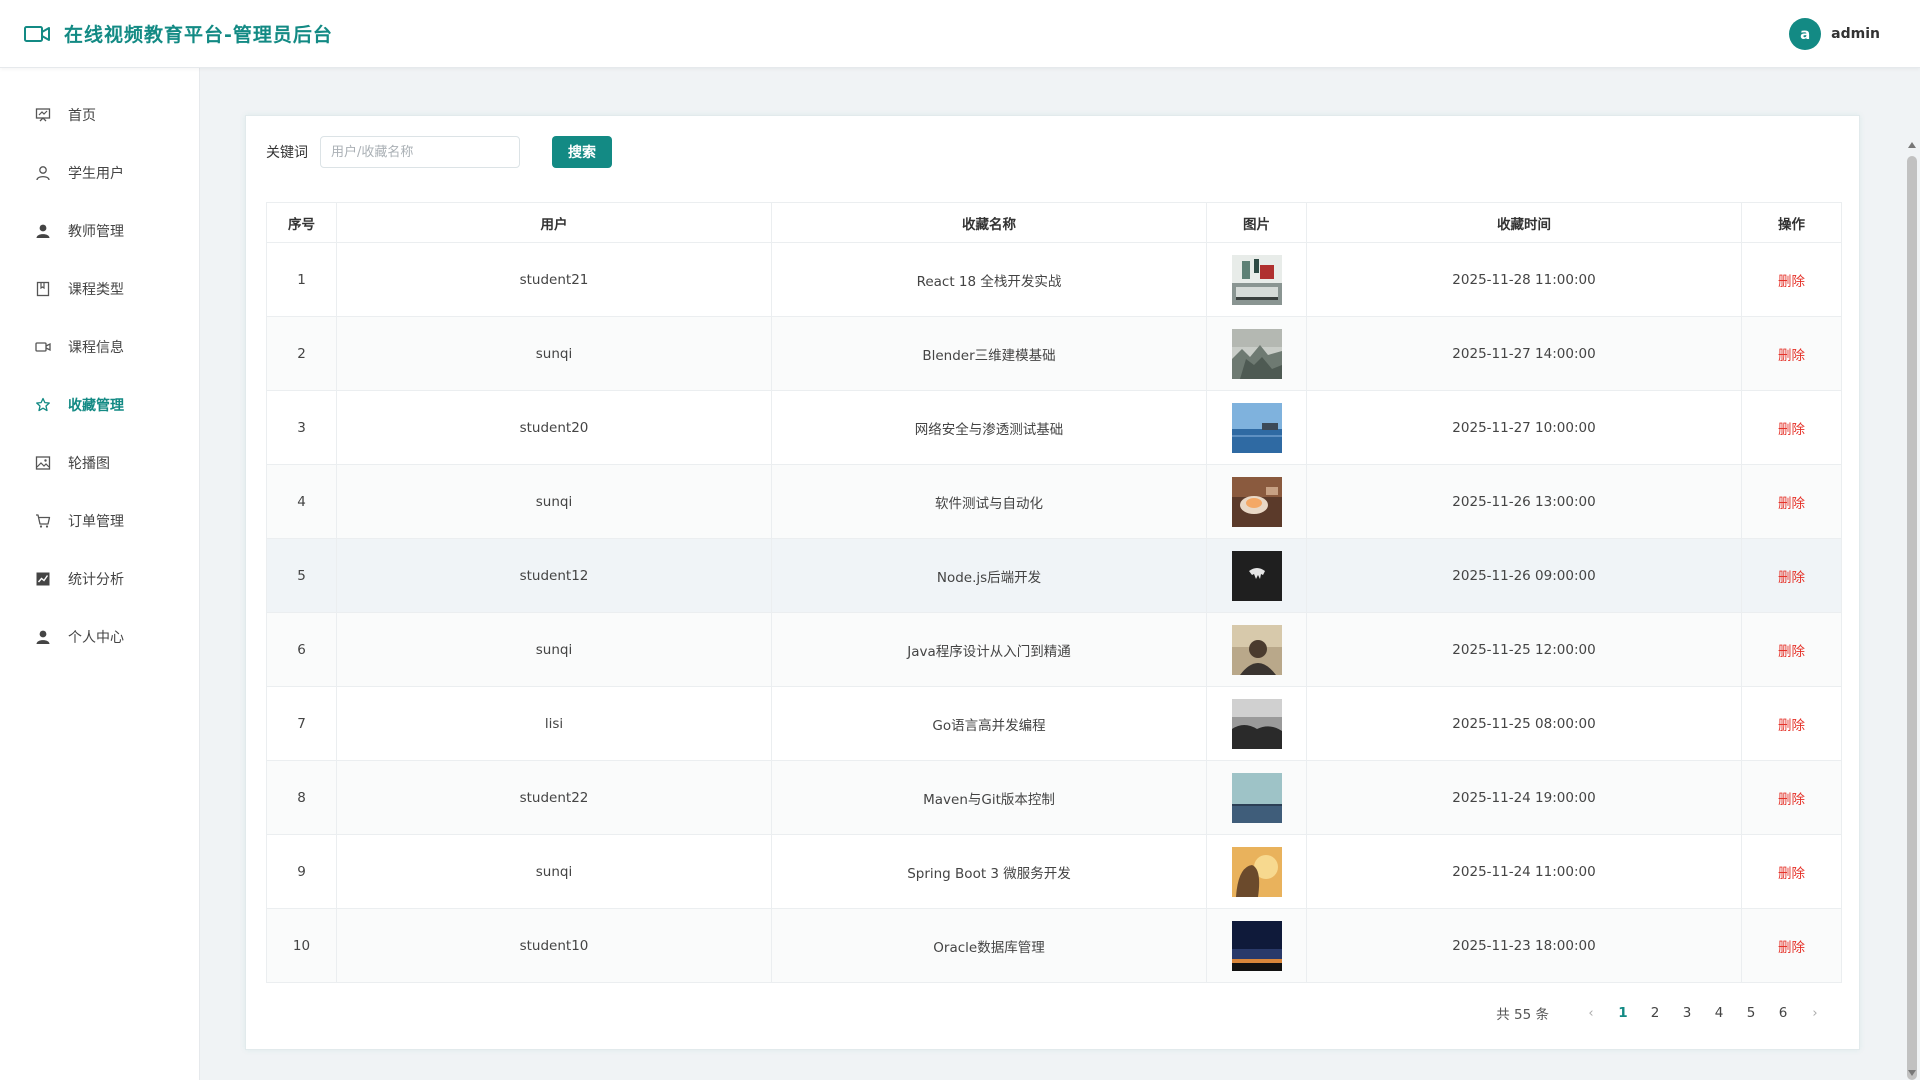 This screenshot has height=1080, width=1920. Describe the element at coordinates (1655, 1013) in the screenshot. I see `page-number: 2` at that location.